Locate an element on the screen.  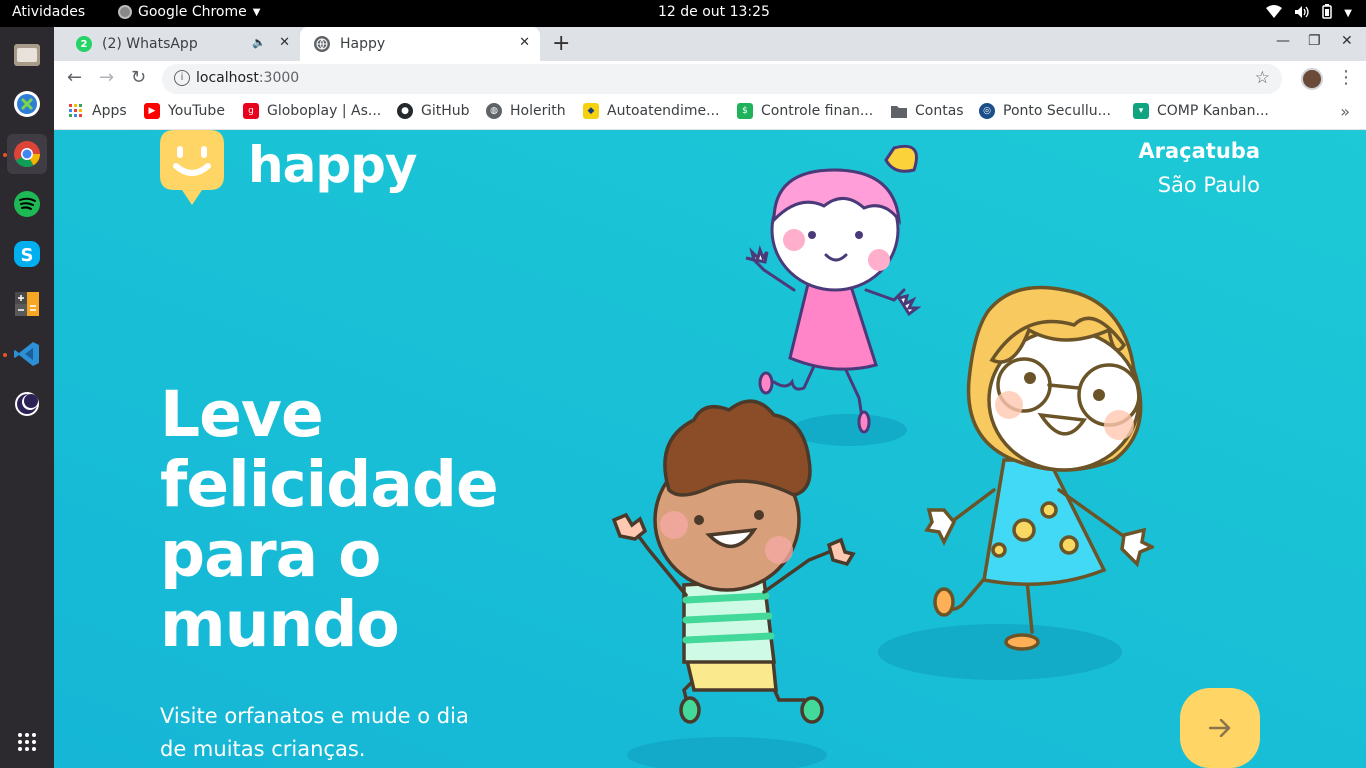
power-menu-icon: ▼ is located at coordinates (1348, 13).